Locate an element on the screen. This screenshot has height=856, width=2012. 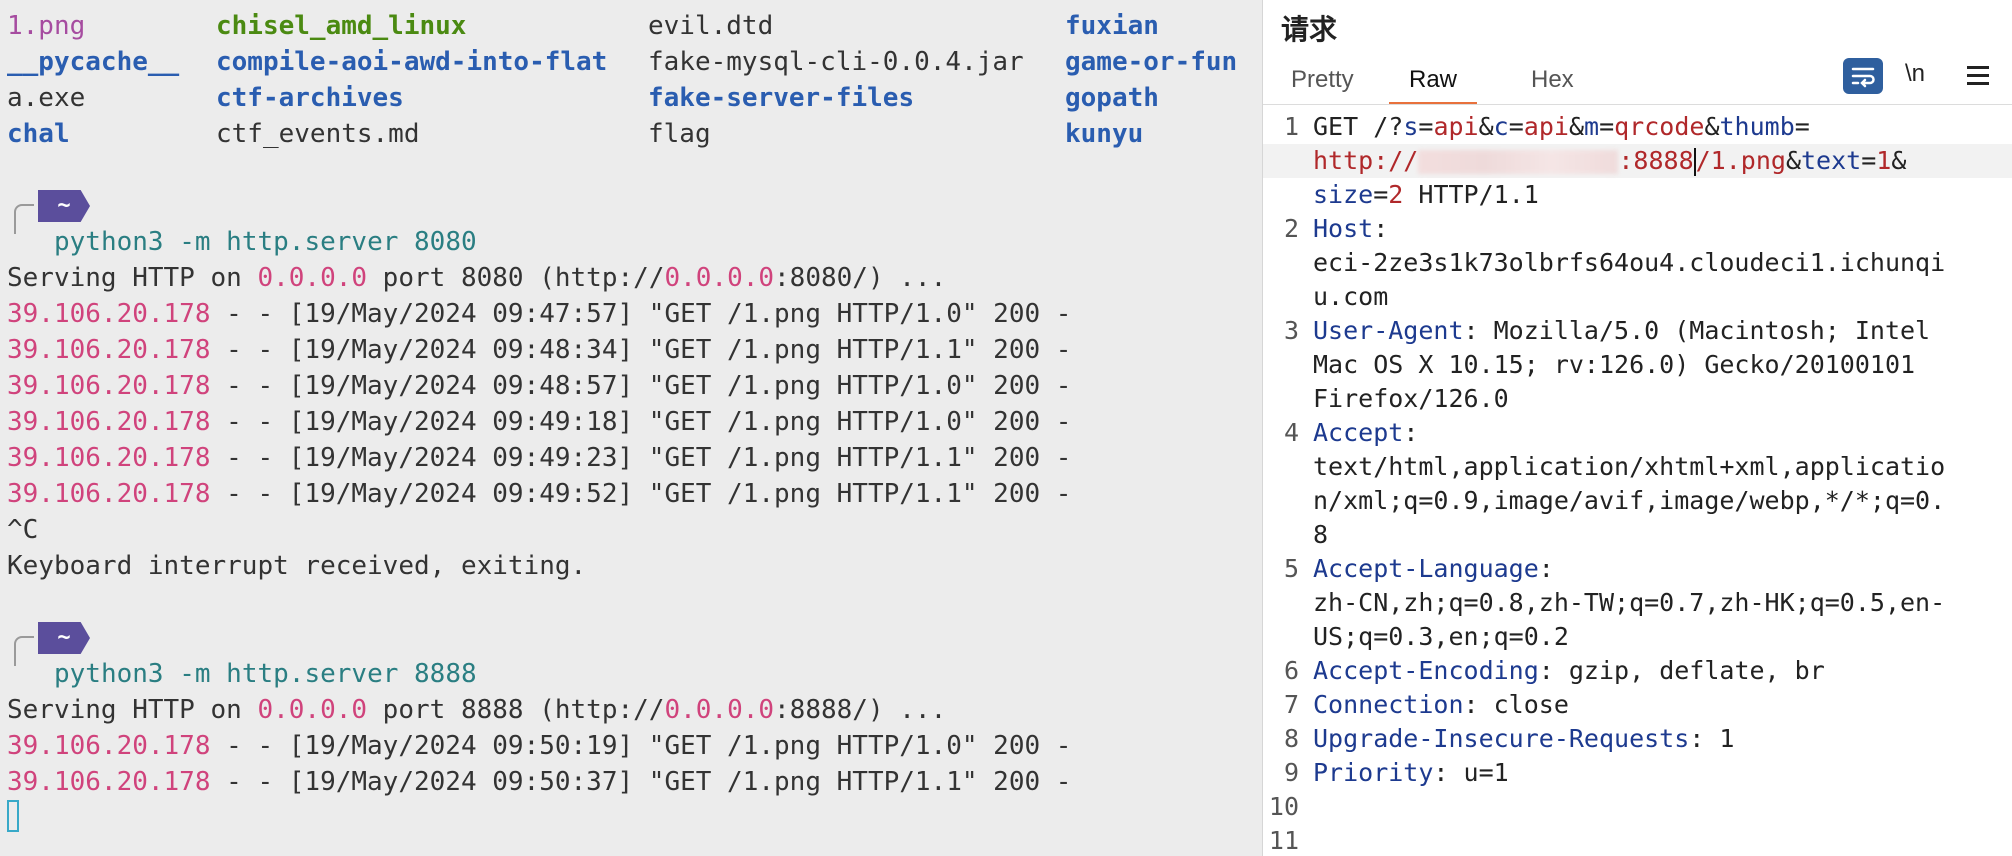
line-number: 11 is located at coordinates (1283, 840).